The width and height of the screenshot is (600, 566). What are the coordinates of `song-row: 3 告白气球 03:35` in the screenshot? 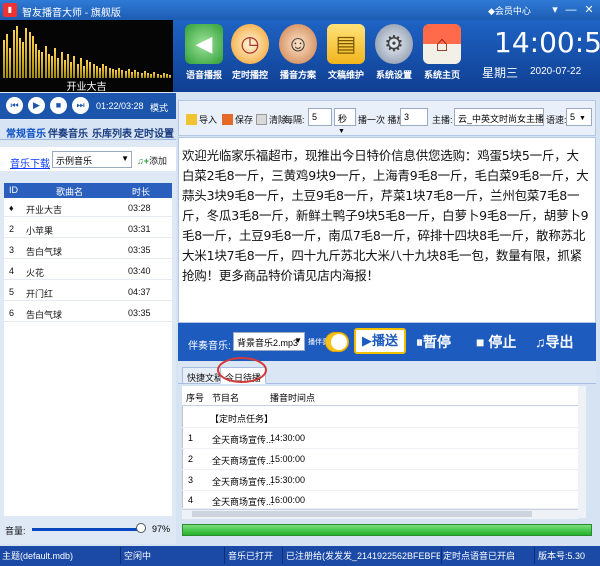 It's located at (88, 250).